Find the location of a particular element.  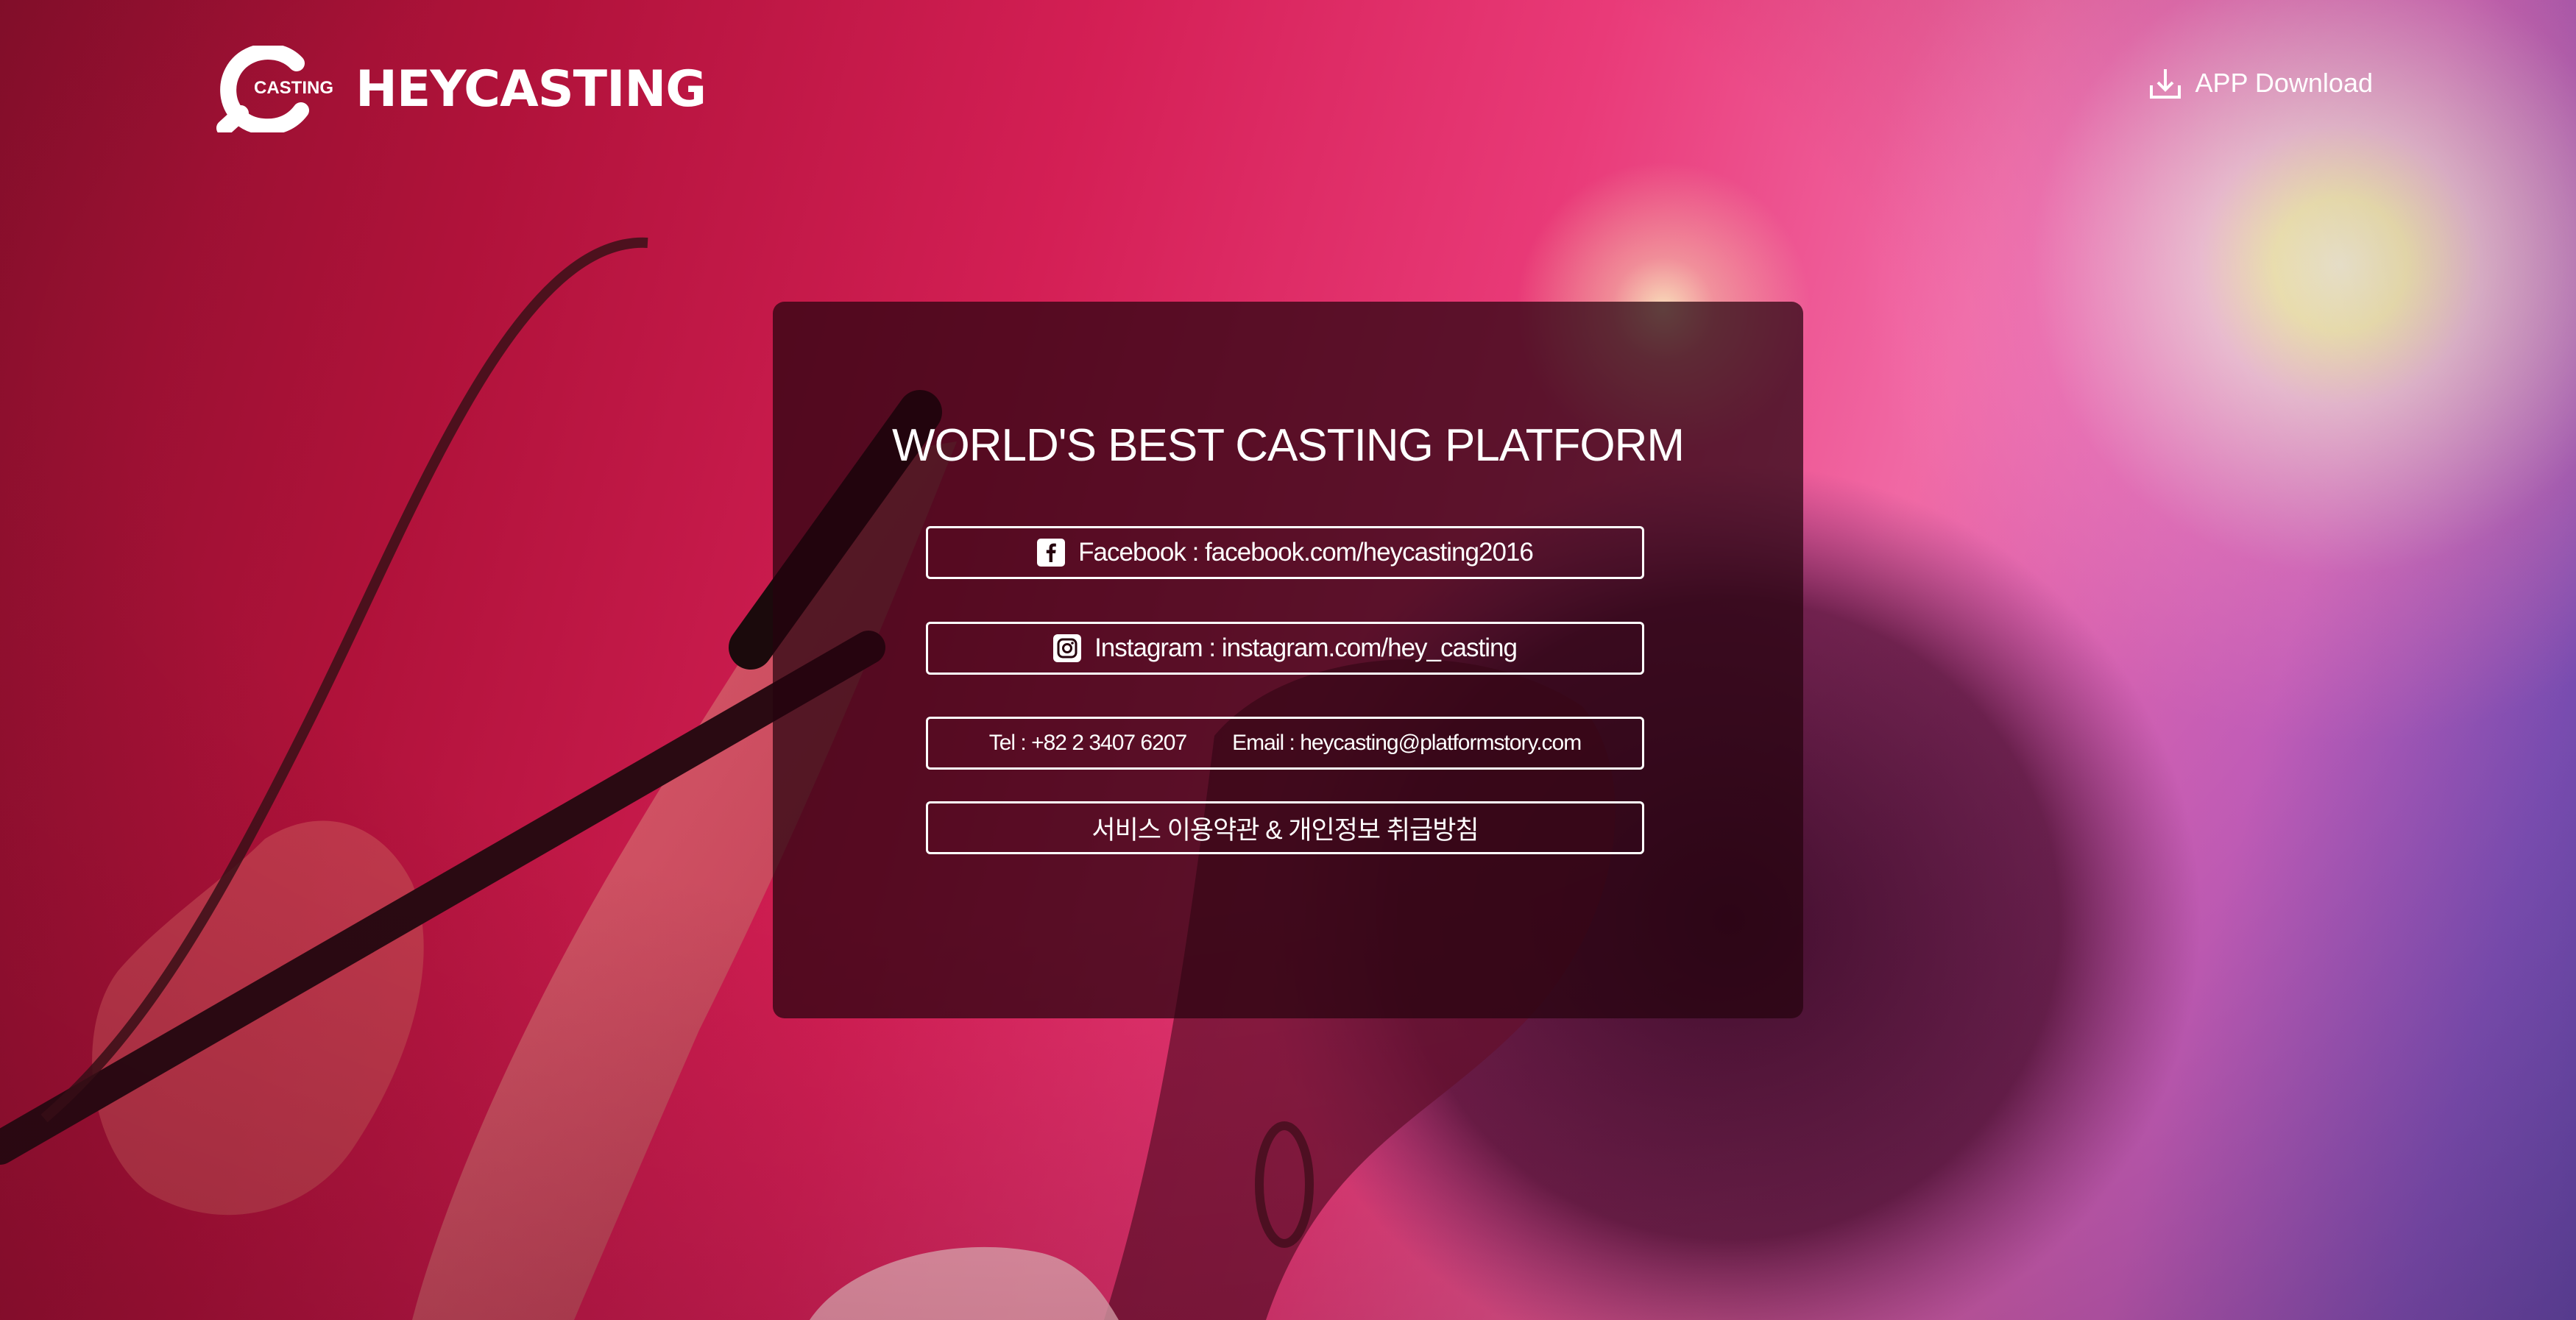

terms-privacy-link: 서비스 이용약관 & 개인정보 취급방침 is located at coordinates (1285, 827).